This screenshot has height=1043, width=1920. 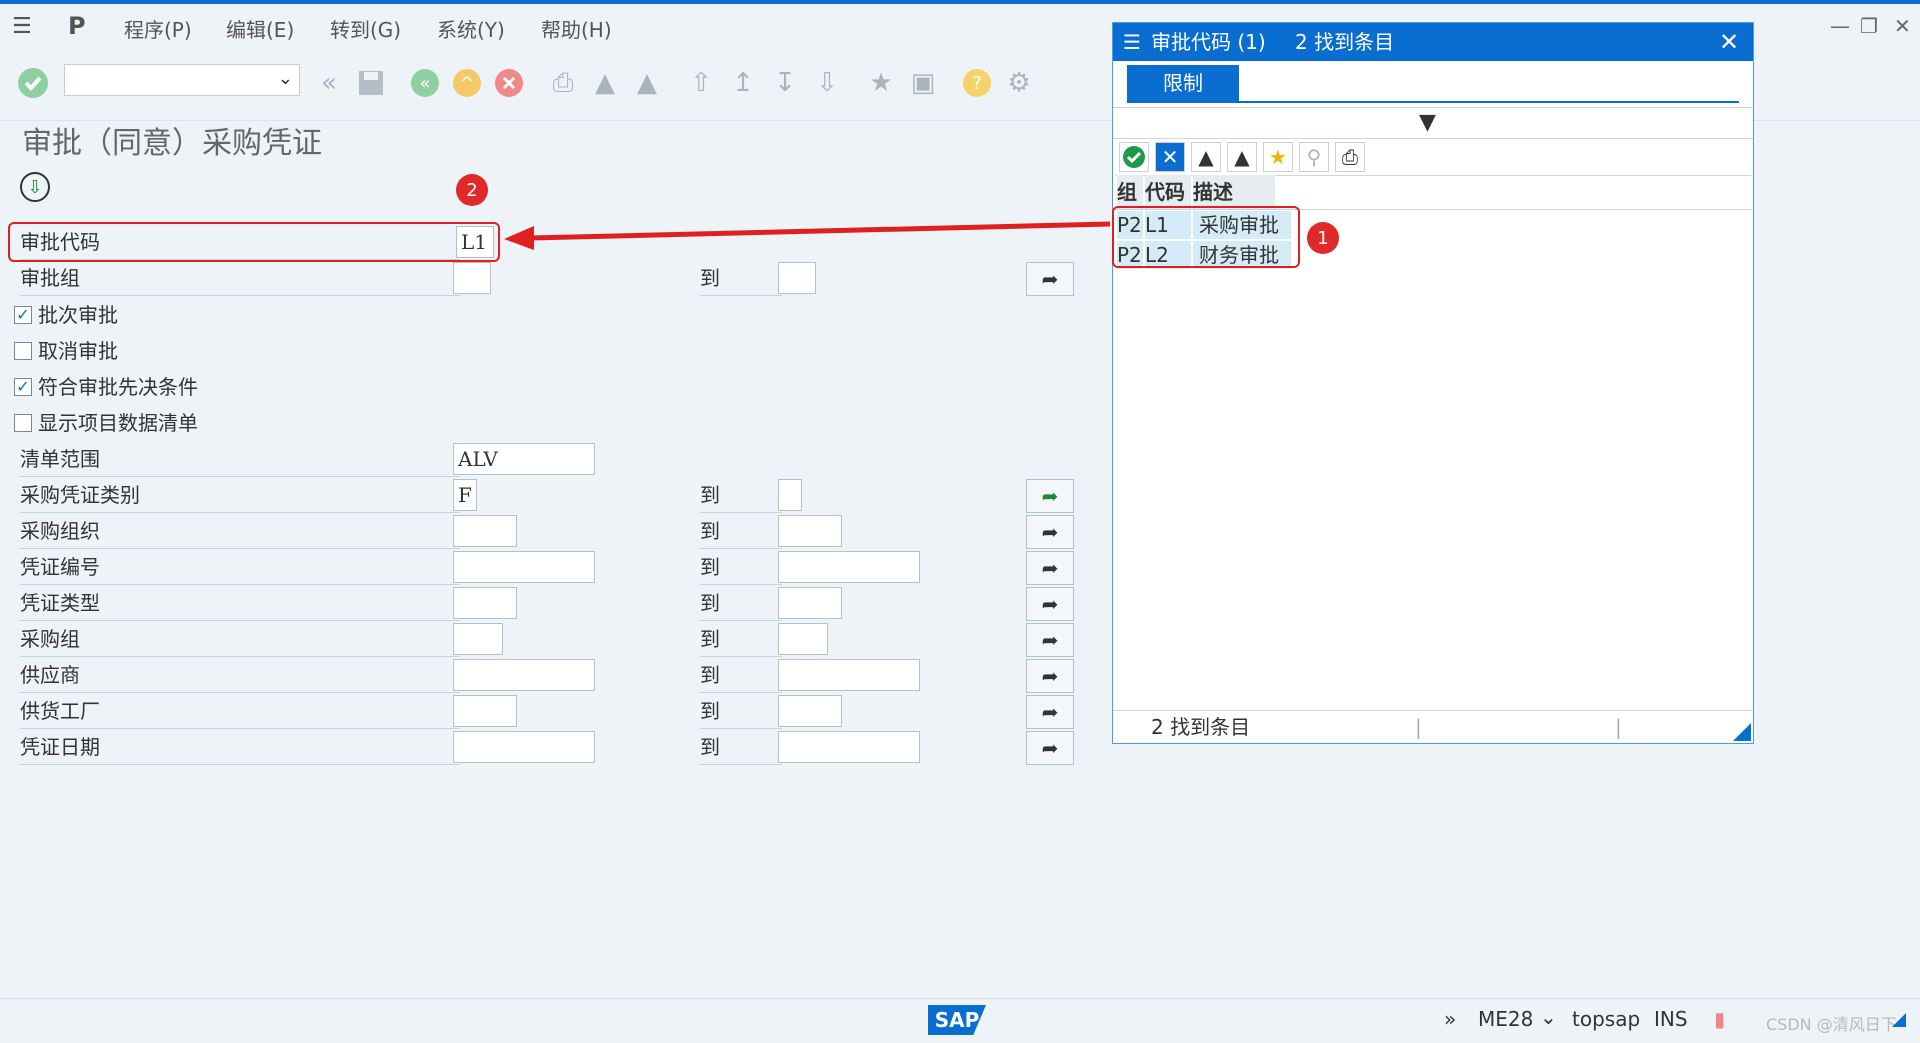 What do you see at coordinates (23, 351) in the screenshot?
I see `checkbox-cancel-approval` at bounding box center [23, 351].